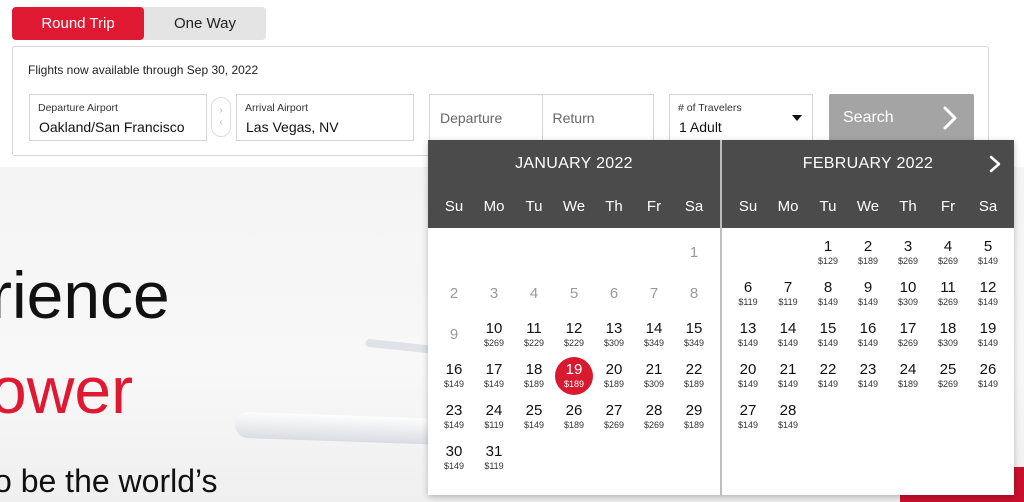 The width and height of the screenshot is (1024, 502). I want to click on calendar-day-selected: 19 $189, so click(574, 375).